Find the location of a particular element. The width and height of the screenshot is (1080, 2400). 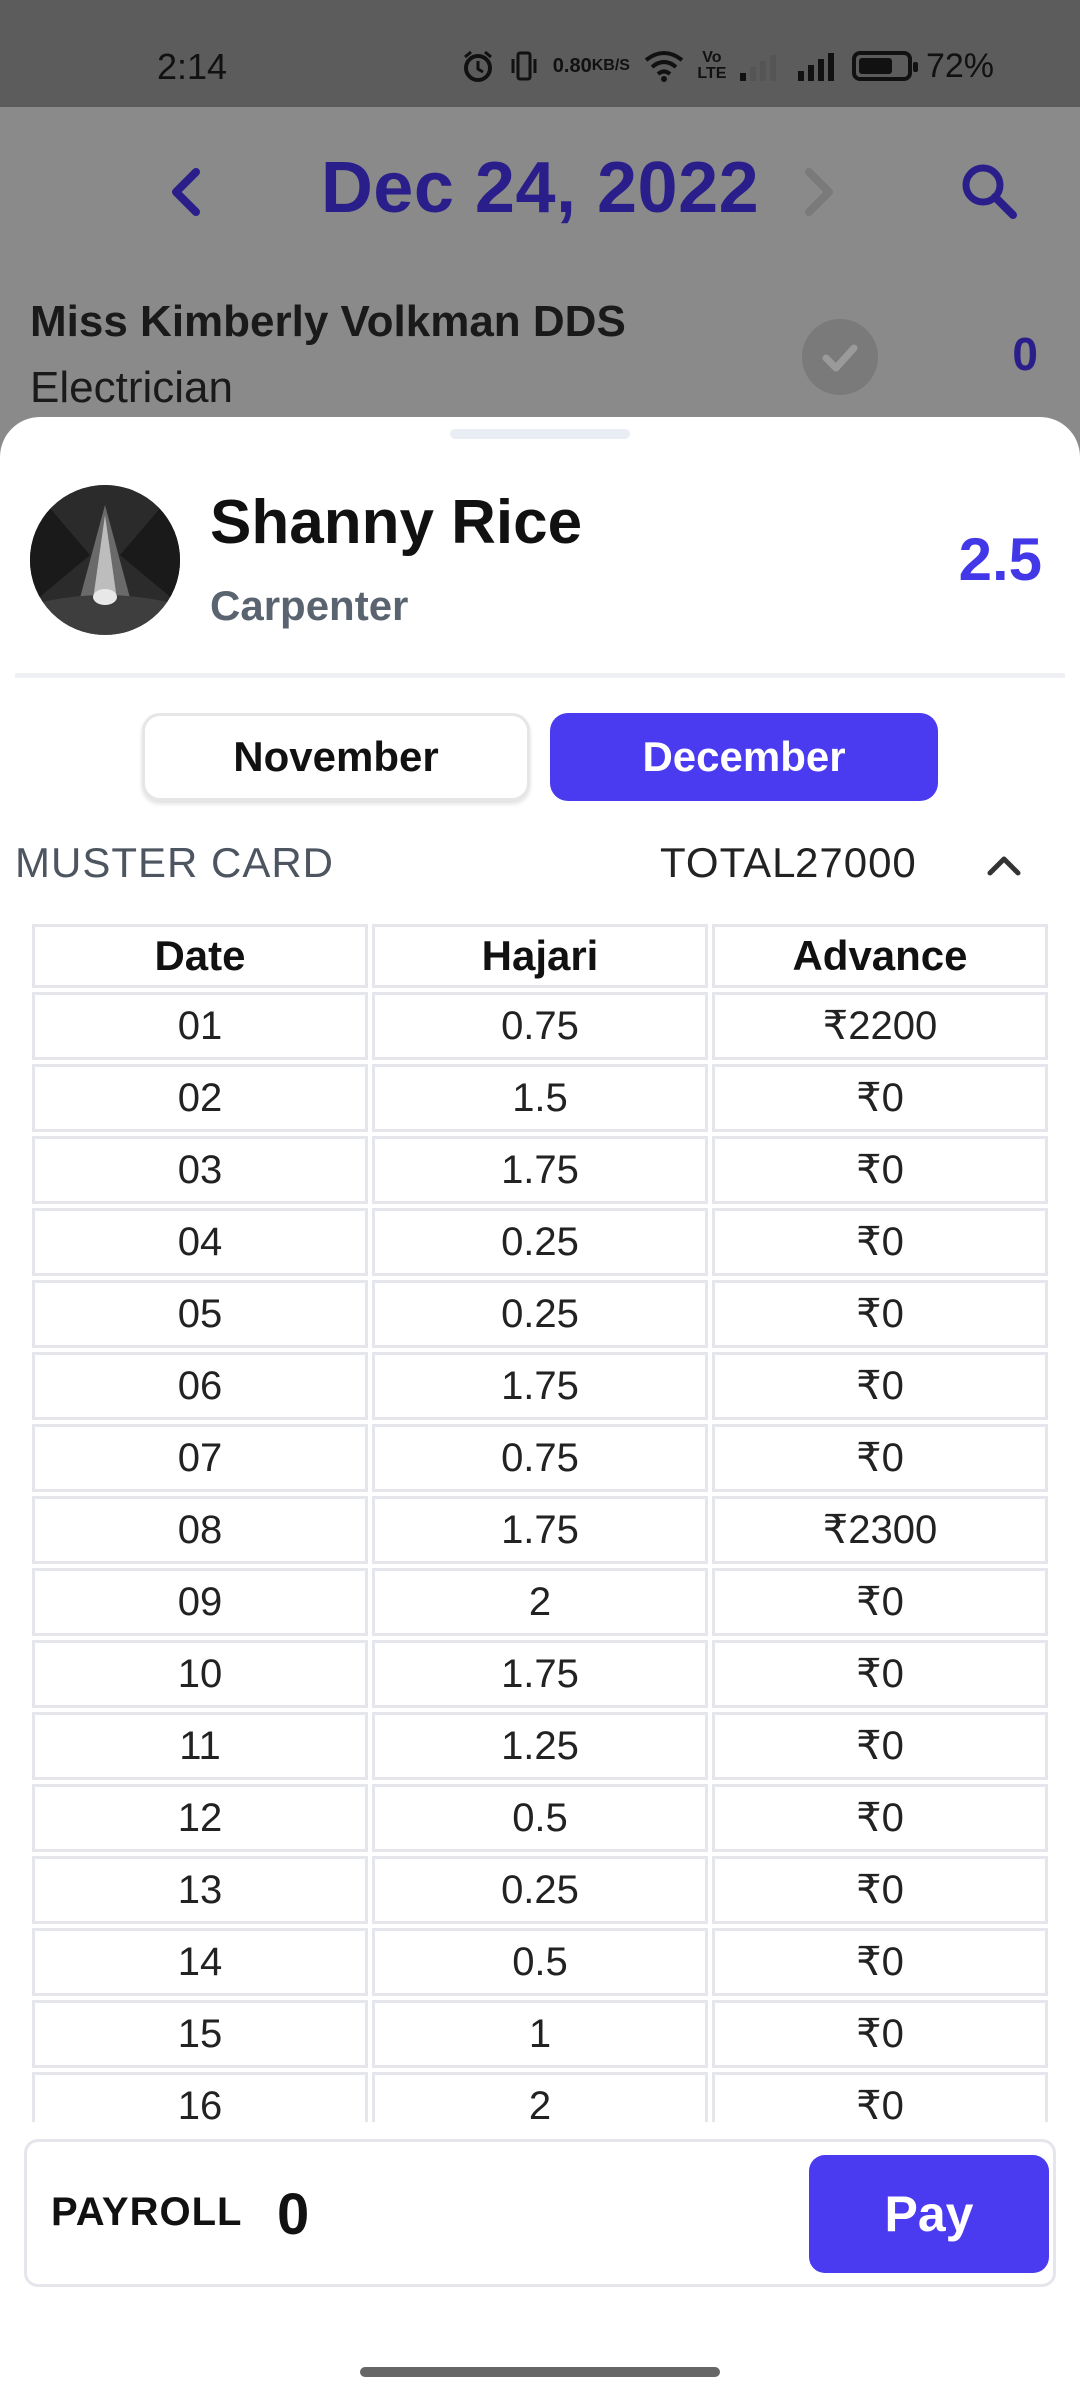

background-worker-name: Miss Kimberly Volkman DDS is located at coordinates (328, 321).